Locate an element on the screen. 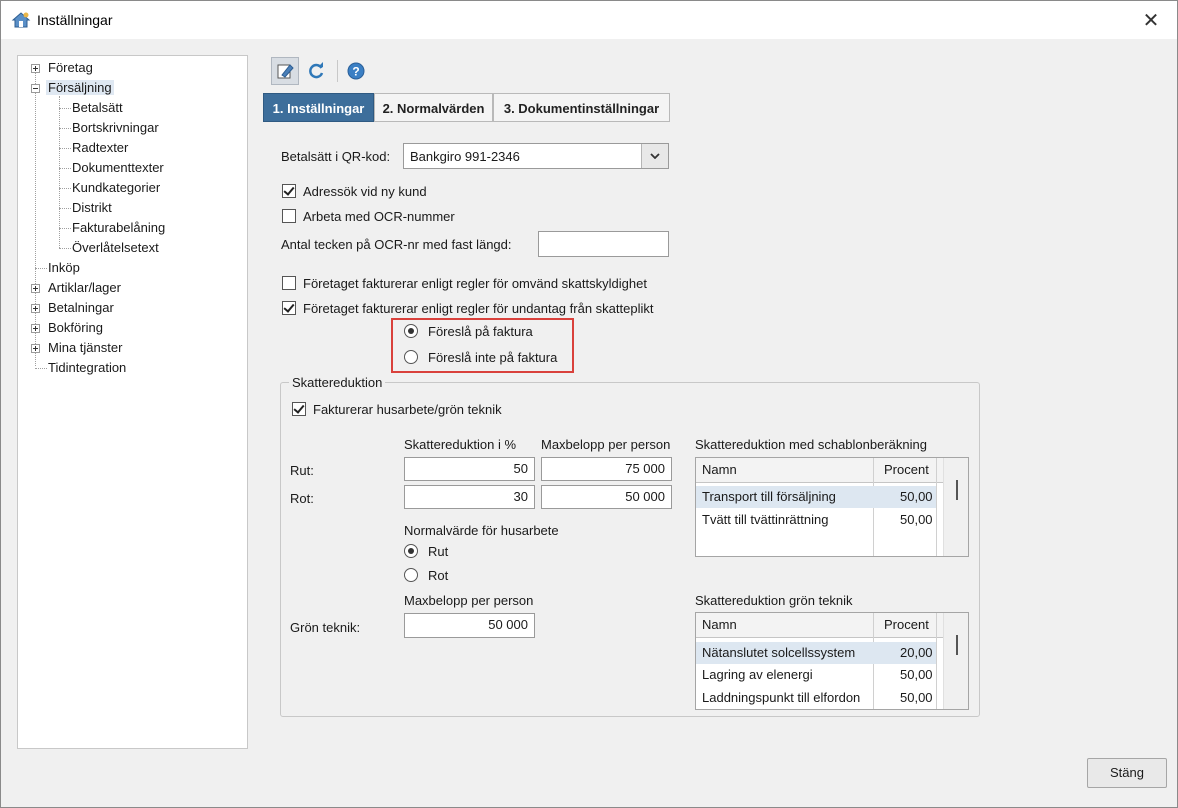 The width and height of the screenshot is (1178, 808). chevron-down-icon is located at coordinates (654, 156).